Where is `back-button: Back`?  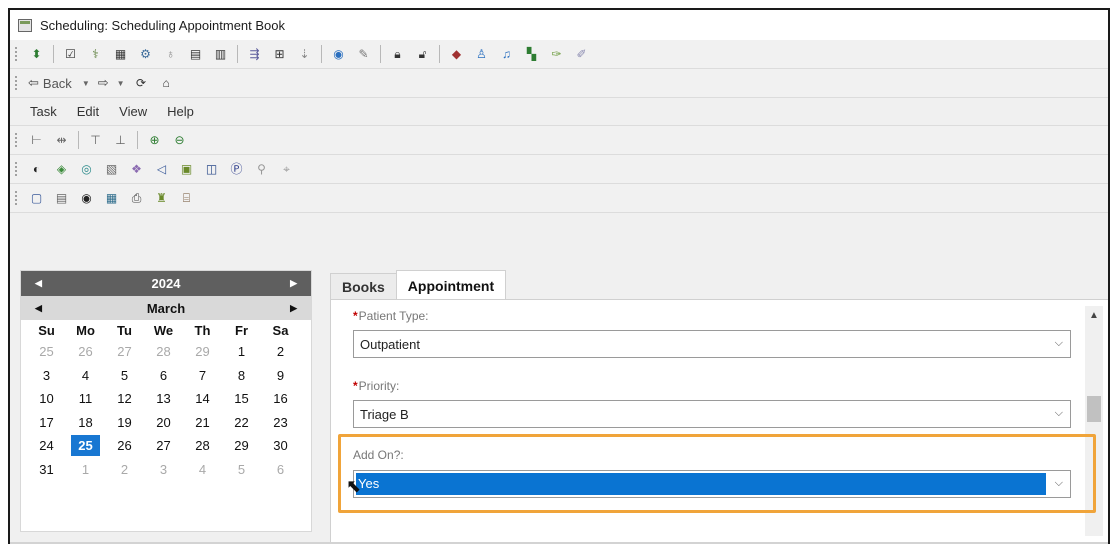
back-button: Back is located at coordinates (57, 83).